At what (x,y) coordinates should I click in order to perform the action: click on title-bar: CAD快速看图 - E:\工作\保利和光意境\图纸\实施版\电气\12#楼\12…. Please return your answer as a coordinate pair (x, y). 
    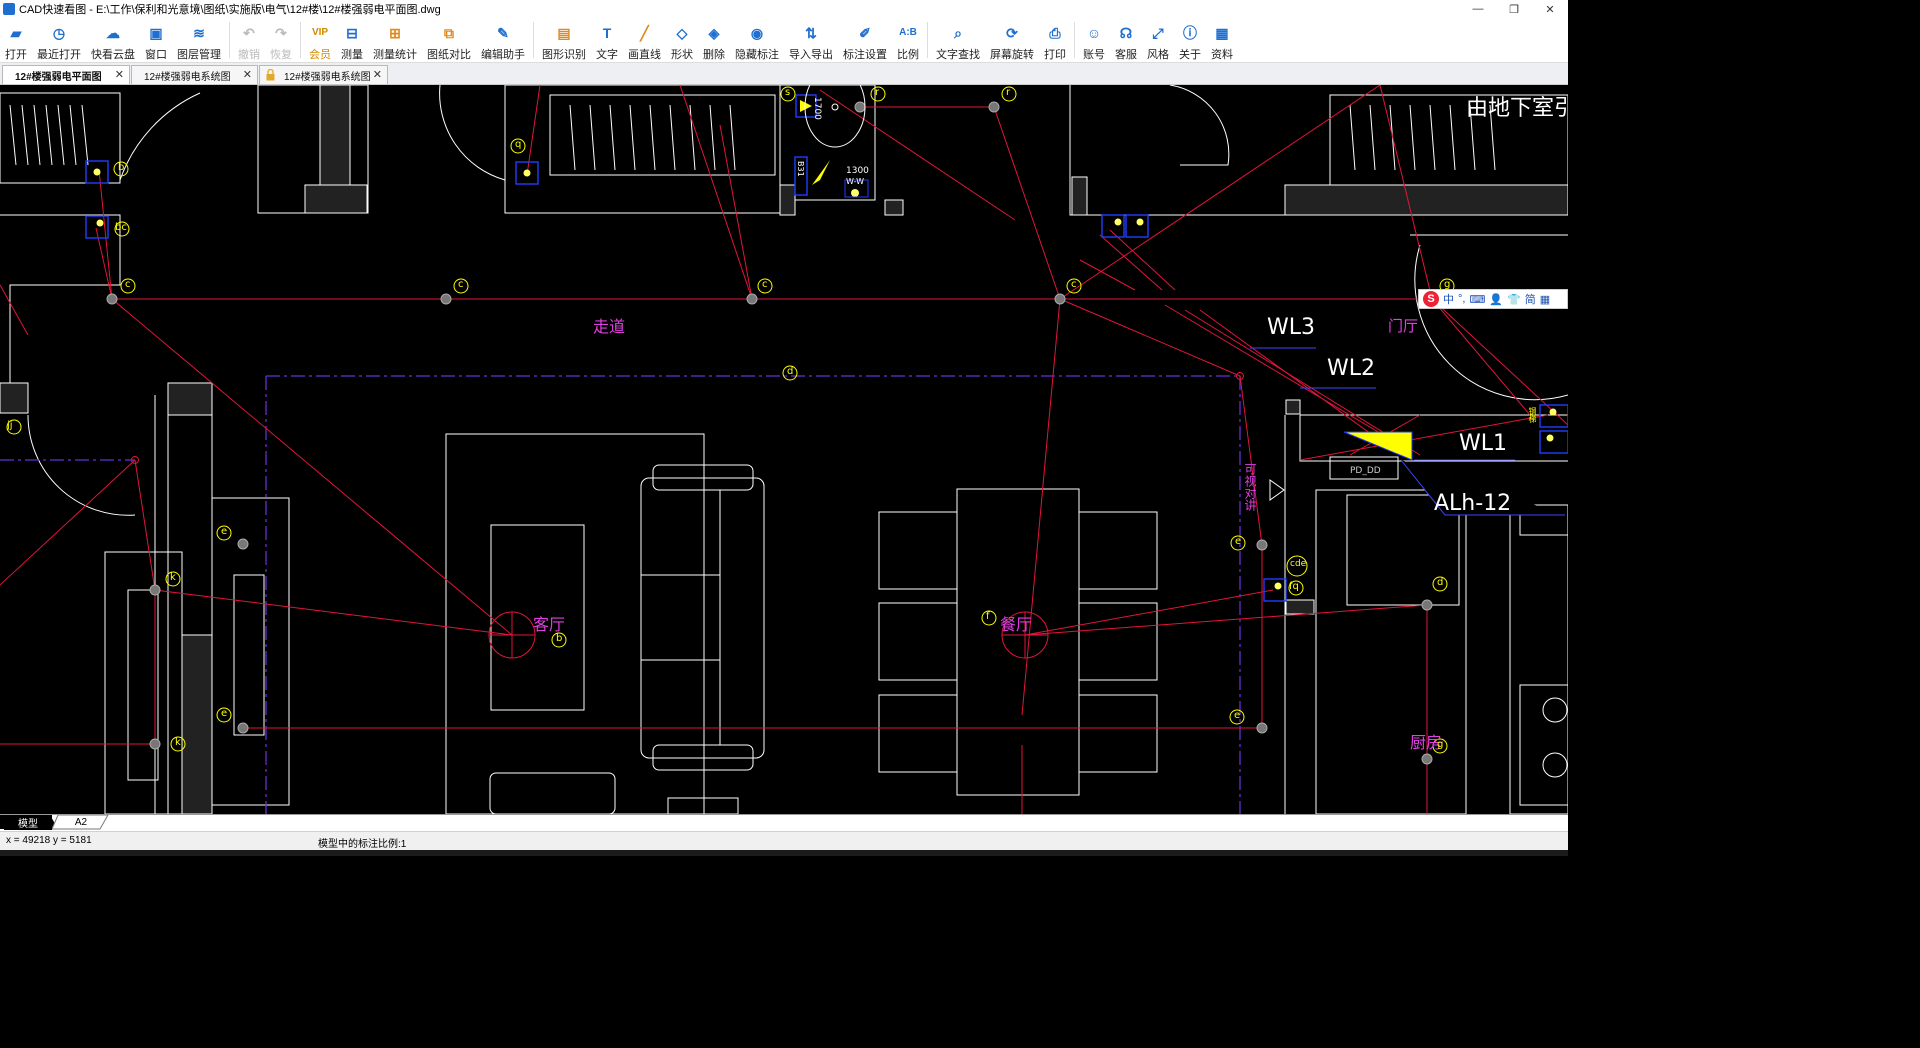
    Looking at the image, I should click on (784, 9).